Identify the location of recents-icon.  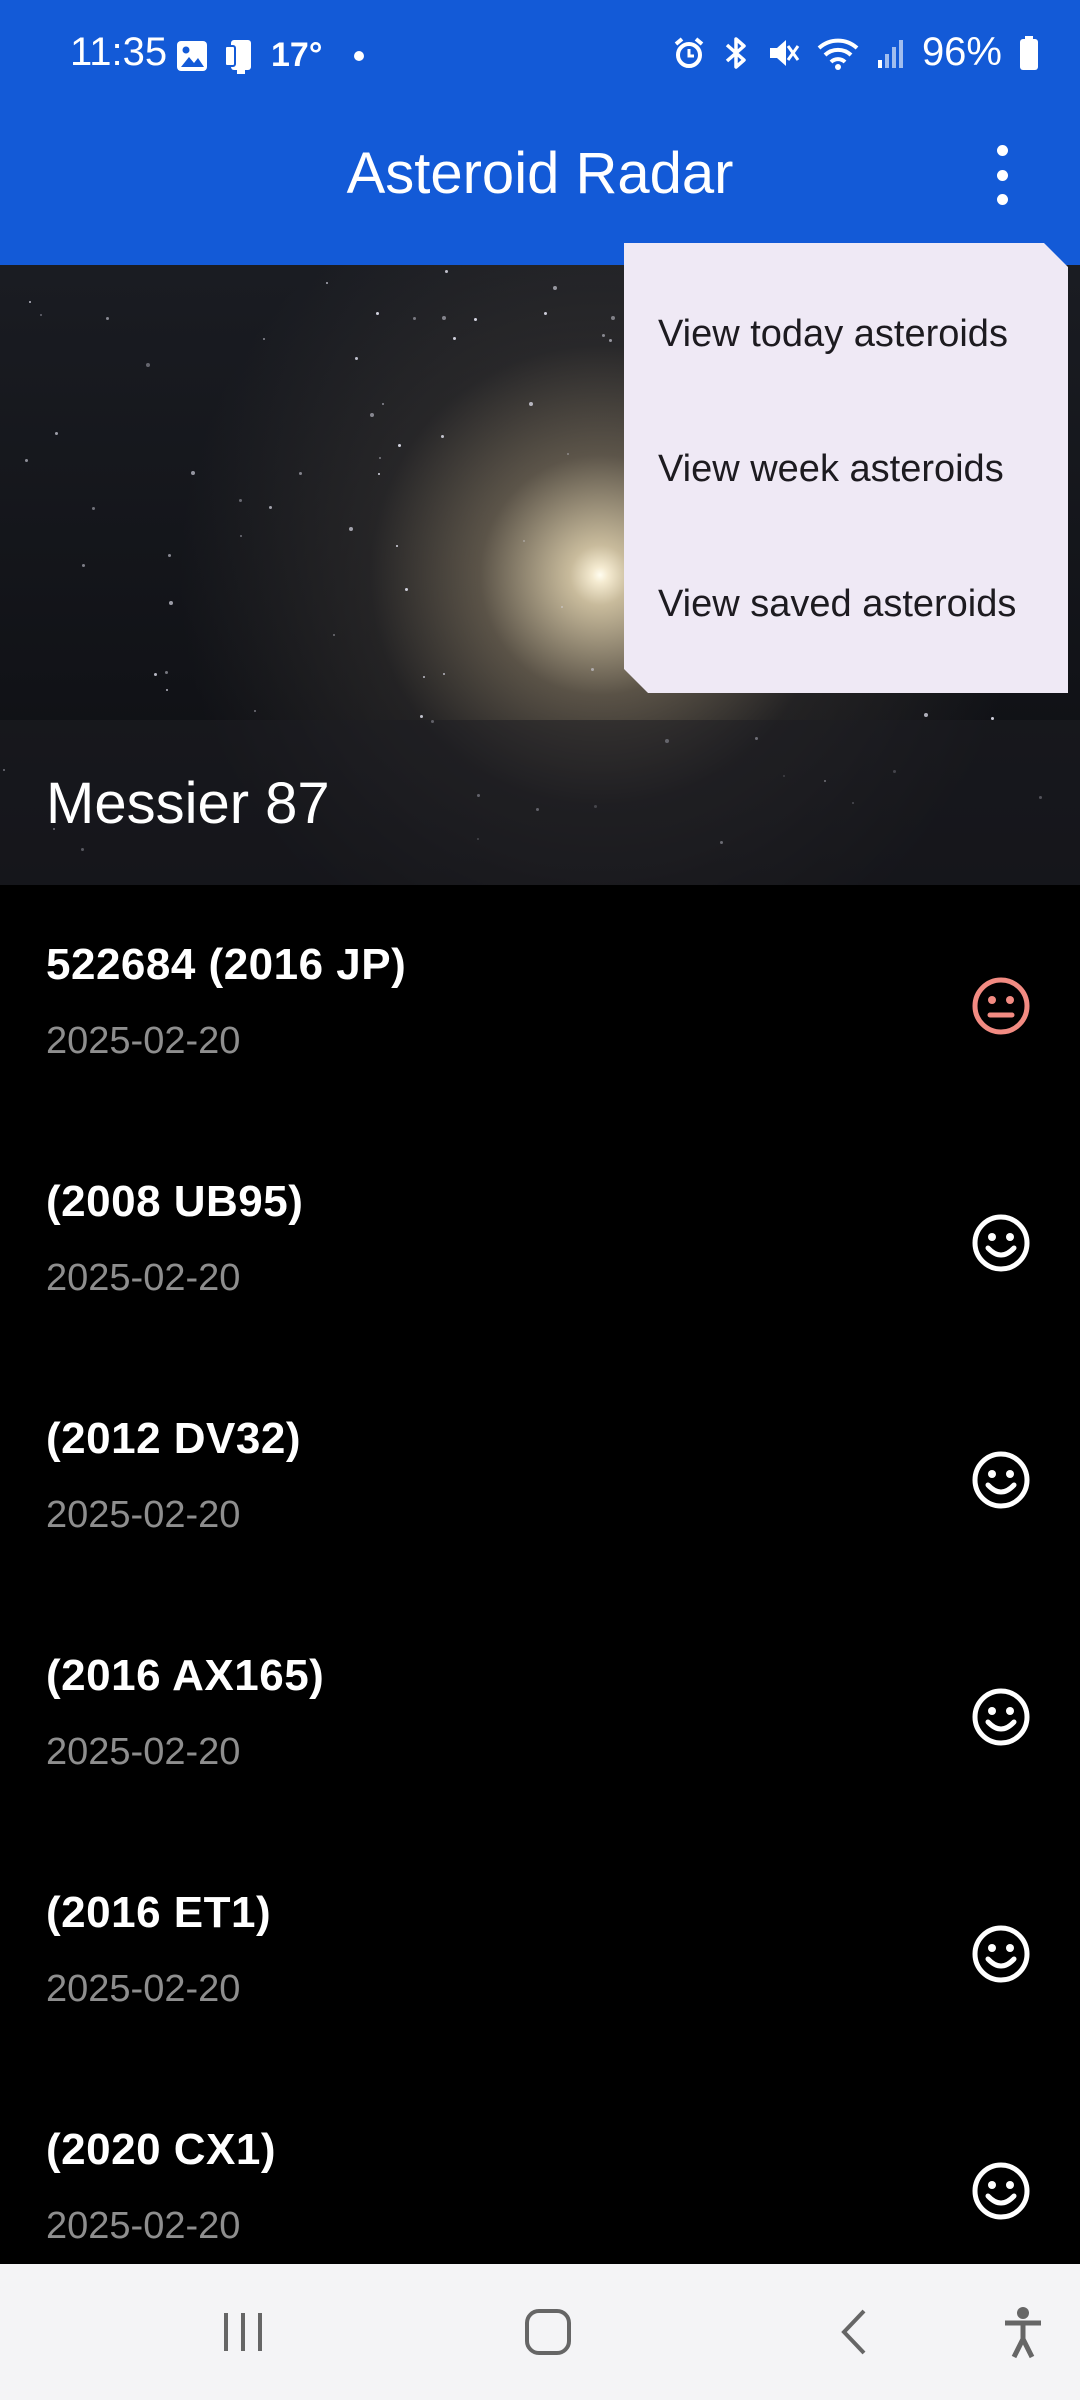
(243, 2332).